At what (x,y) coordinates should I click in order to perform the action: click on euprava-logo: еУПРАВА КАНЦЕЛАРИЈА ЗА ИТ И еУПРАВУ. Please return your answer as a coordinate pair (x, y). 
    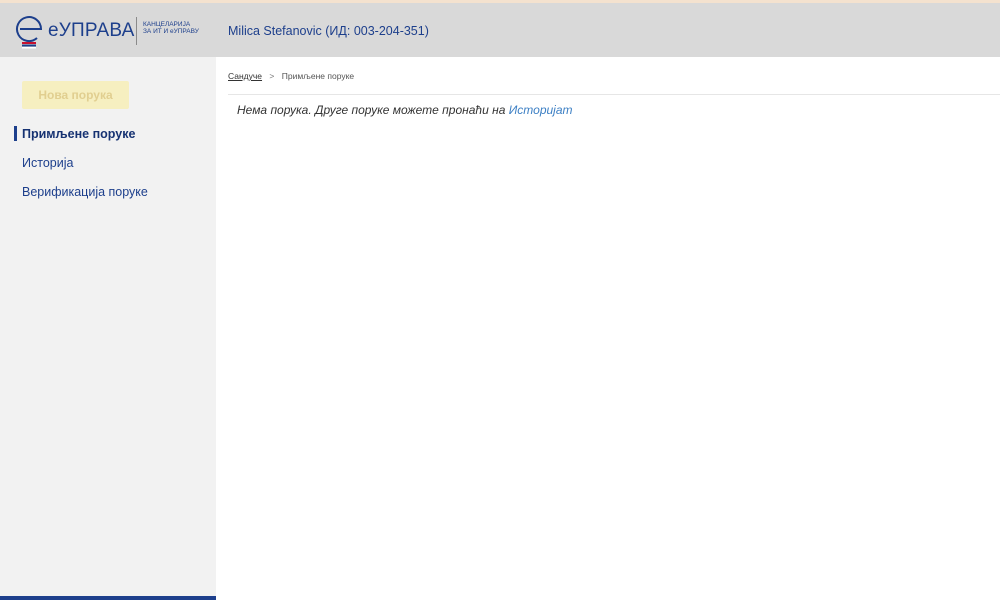
    Looking at the image, I should click on (115, 31).